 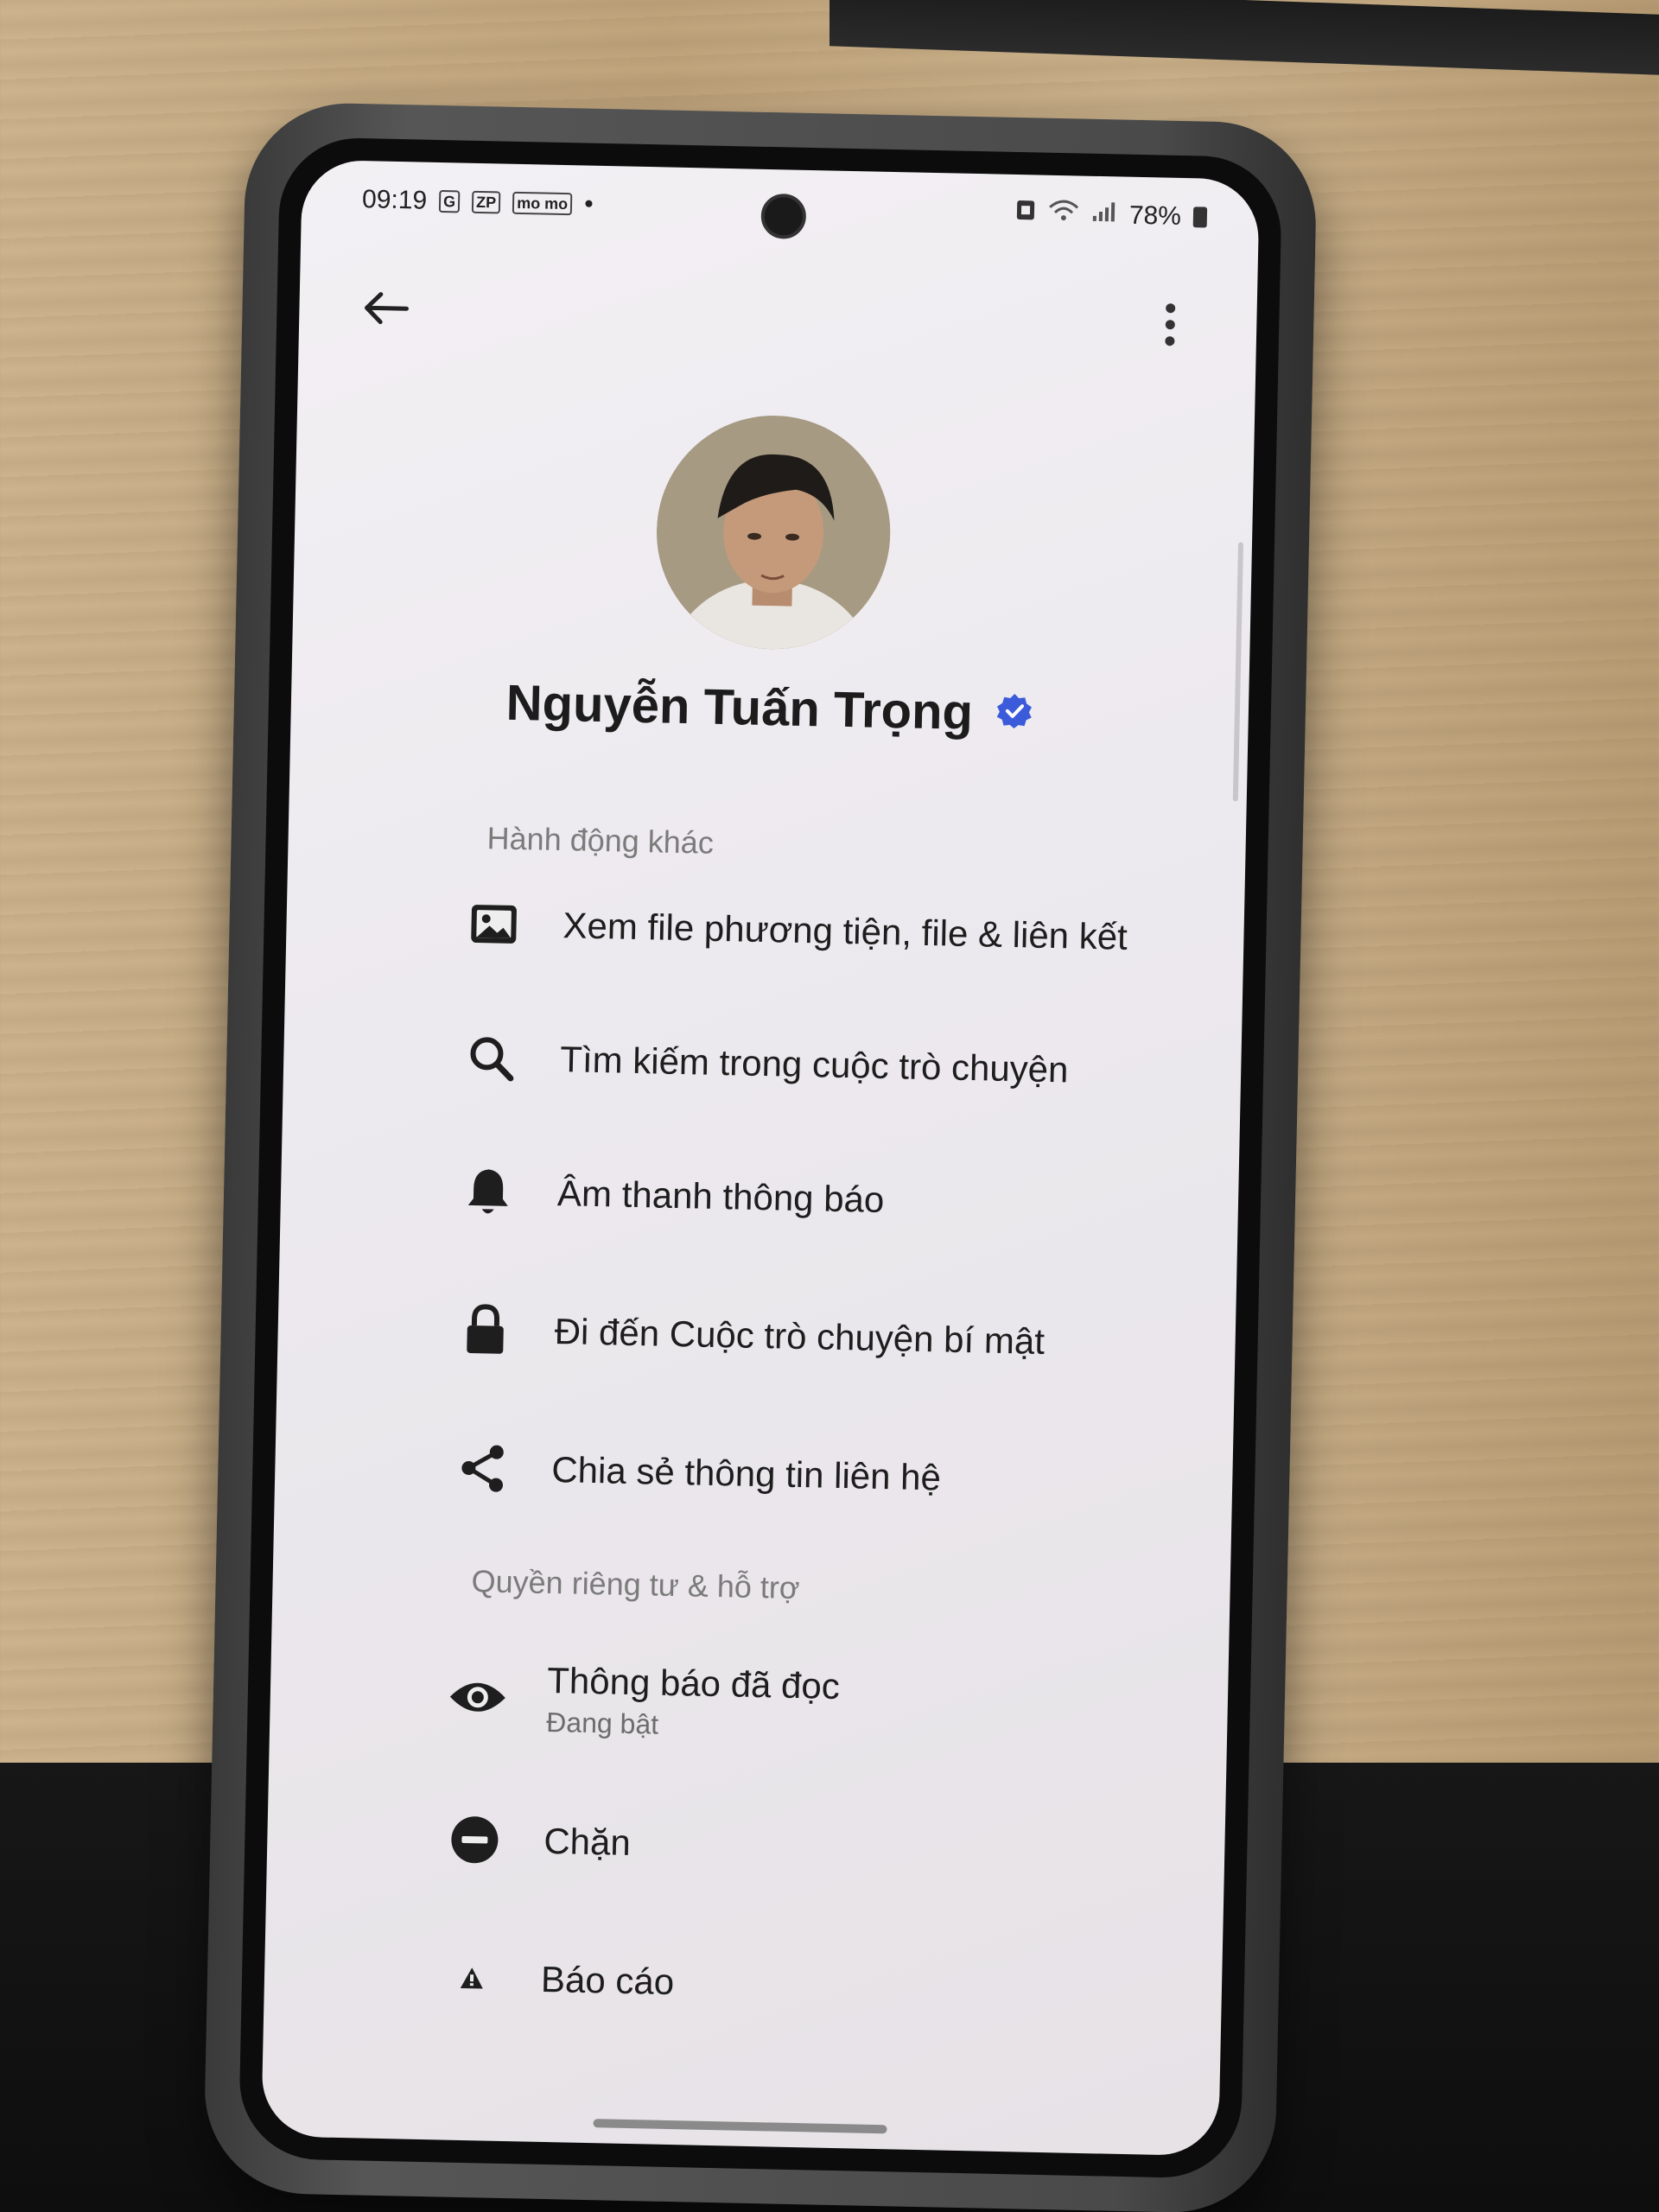 I want to click on verified-badge-icon, so click(x=1014, y=713).